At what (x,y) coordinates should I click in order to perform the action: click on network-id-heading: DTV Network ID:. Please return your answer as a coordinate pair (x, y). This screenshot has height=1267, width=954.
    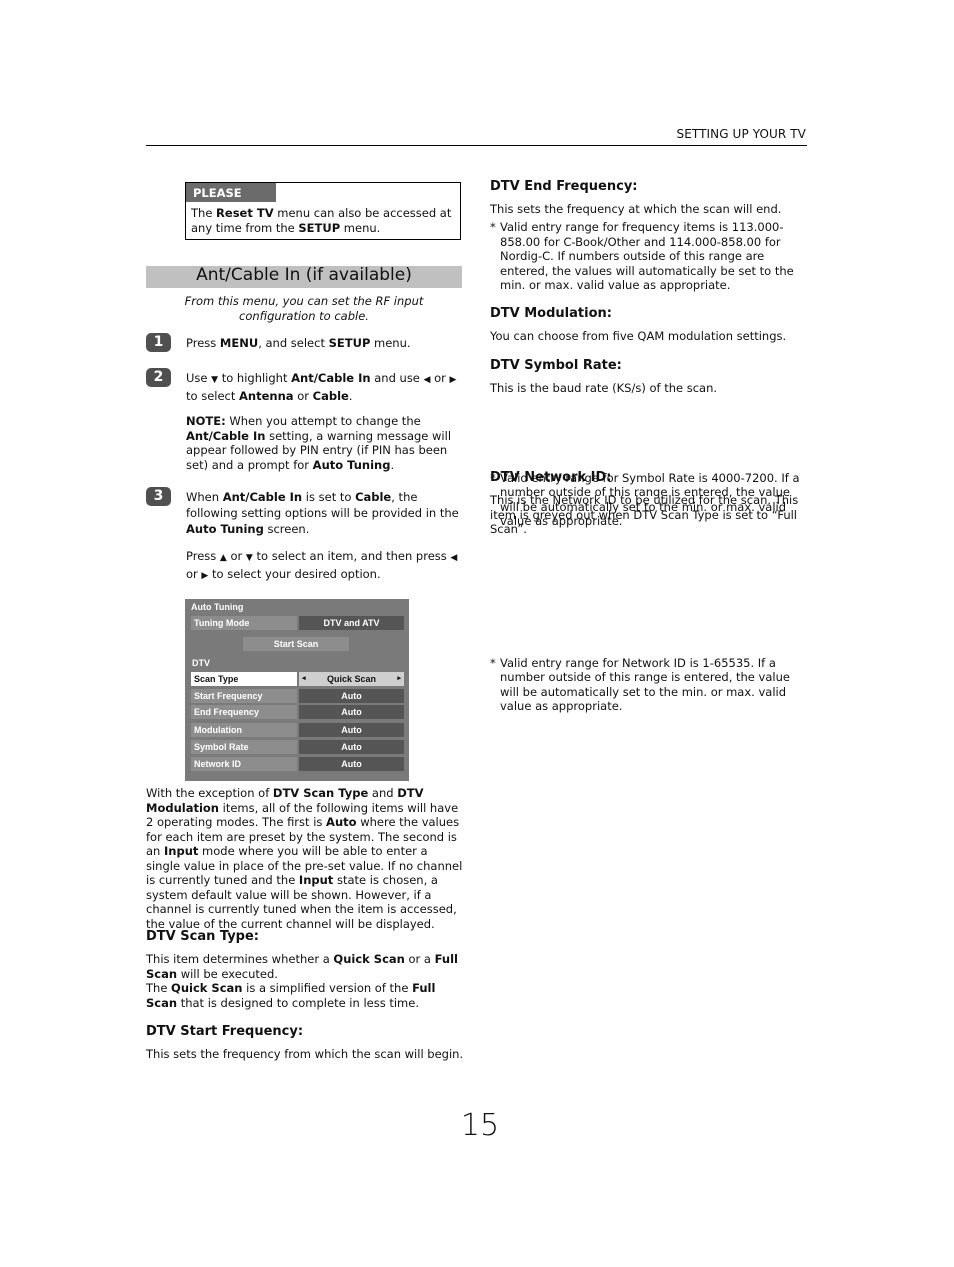
    Looking at the image, I should click on (551, 477).